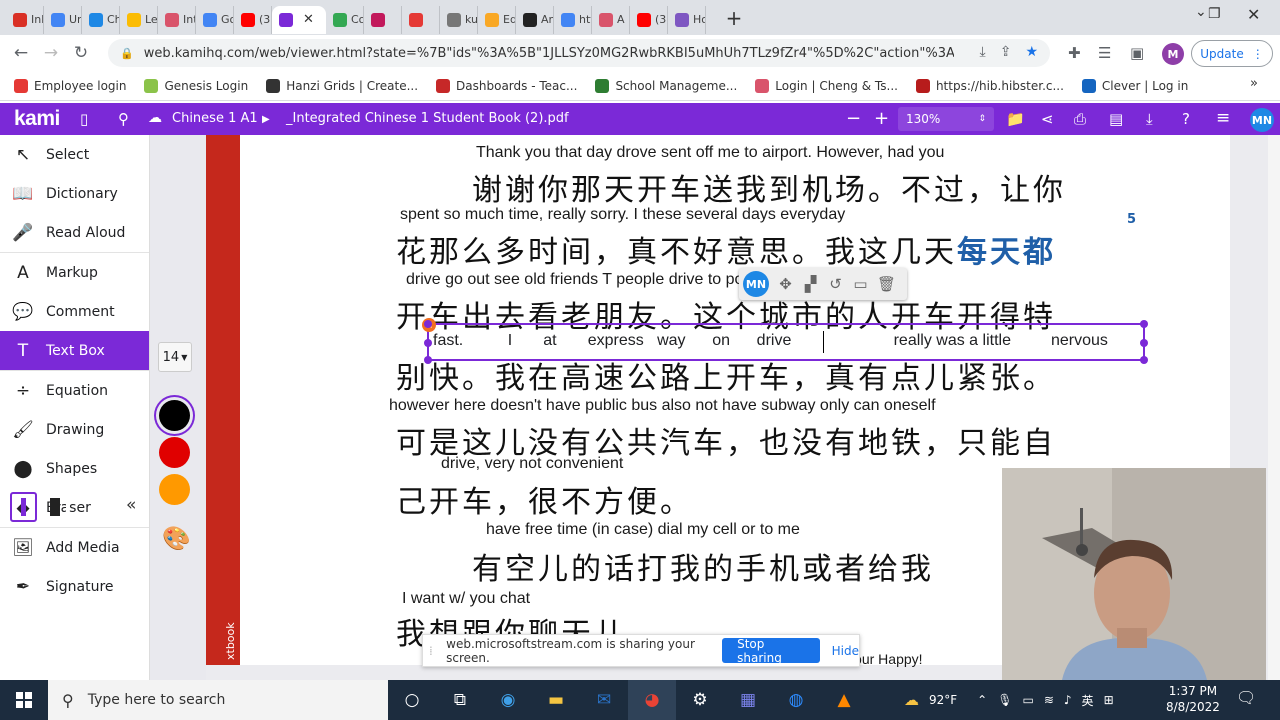  I want to click on wifi-icon: ≋, so click(1049, 700).